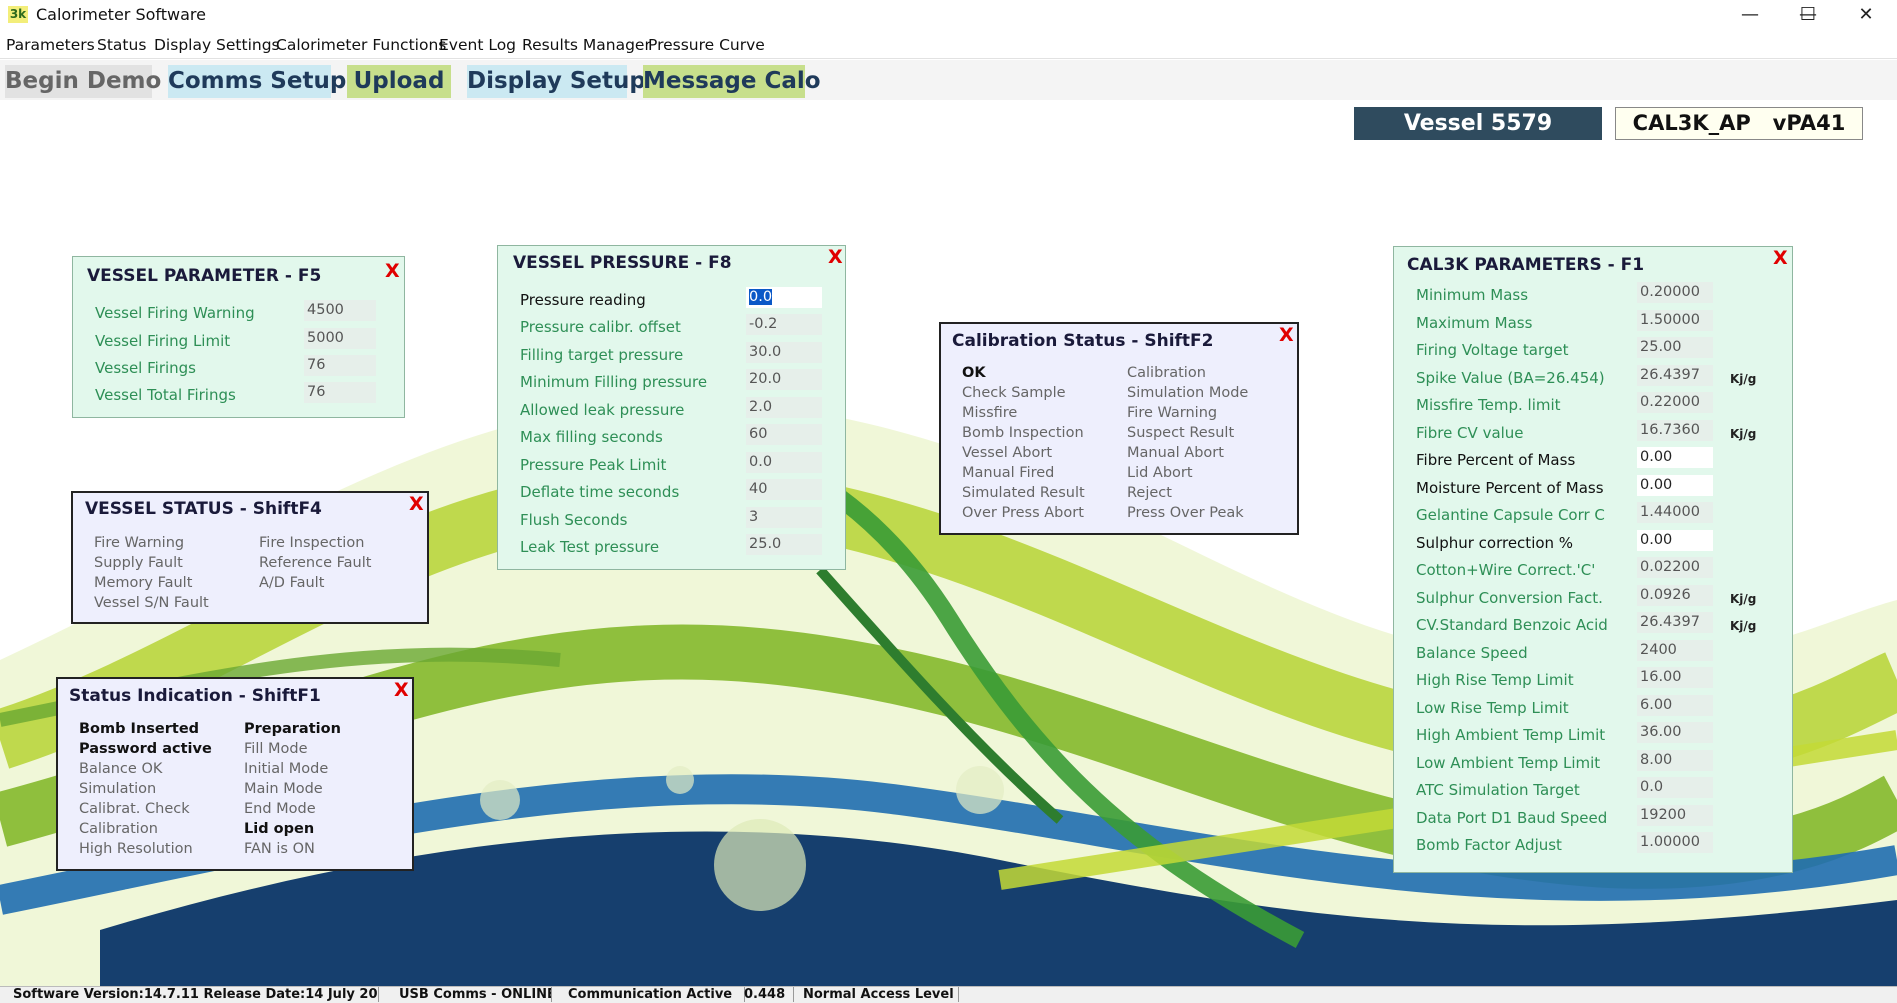  Describe the element at coordinates (146, 368) in the screenshot. I see `param-label: Vessel Firings` at that location.